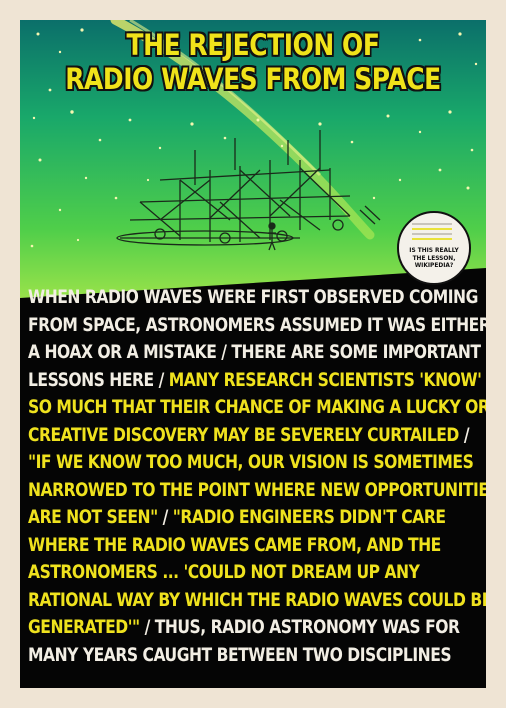  Describe the element at coordinates (434, 258) in the screenshot. I see `badge-caption: IS THIS REALLY THE LESSON, WIKIPEDIA?` at that location.